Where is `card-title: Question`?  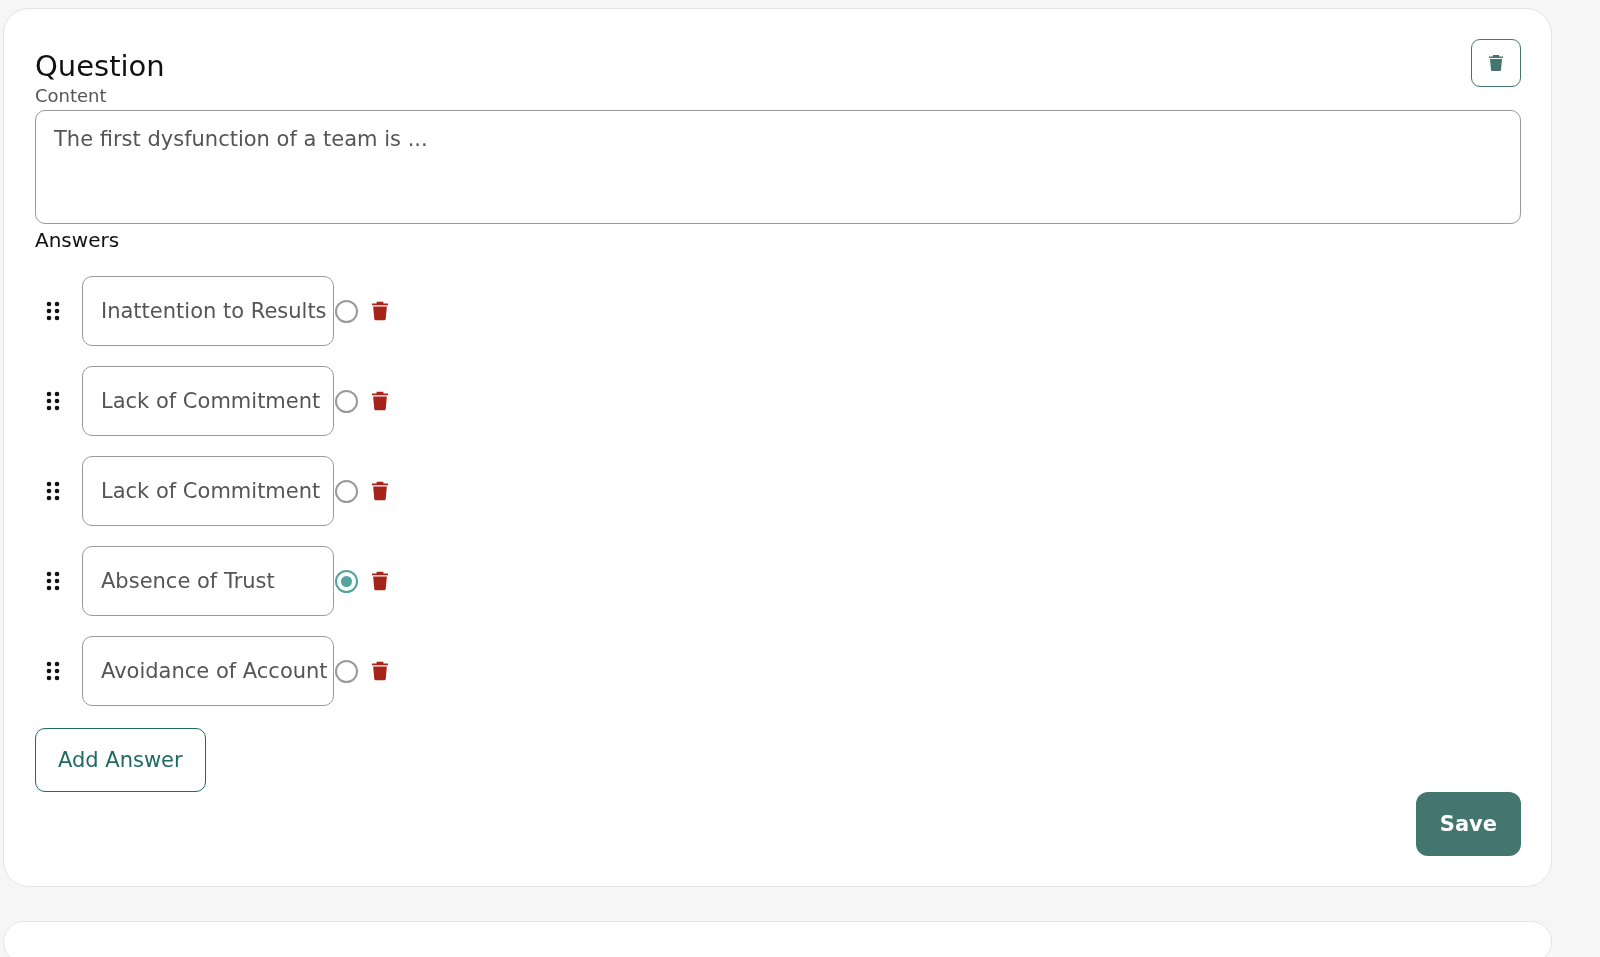
card-title: Question is located at coordinates (100, 66).